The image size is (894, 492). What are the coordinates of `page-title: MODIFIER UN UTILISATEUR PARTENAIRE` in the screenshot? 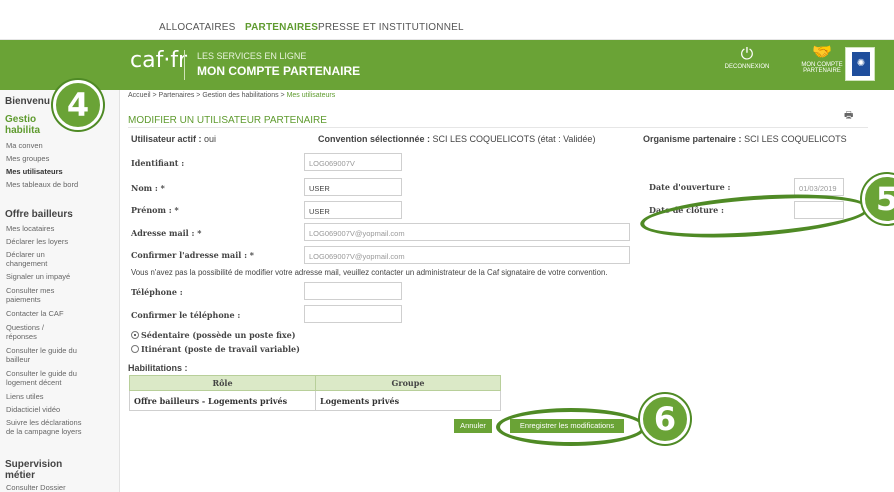 It's located at (227, 120).